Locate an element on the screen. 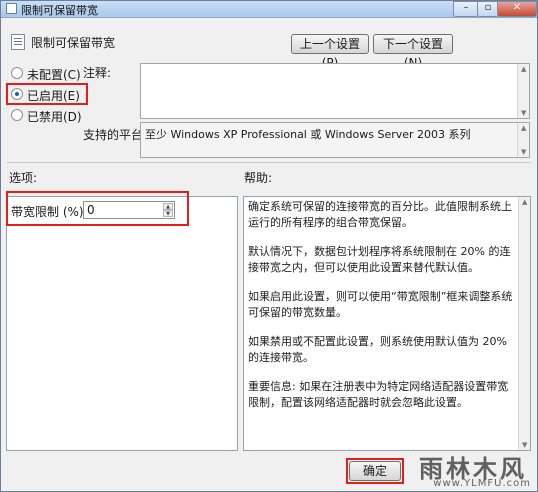 This screenshot has width=538, height=492. spin-up-icon: ▲ is located at coordinates (168, 206).